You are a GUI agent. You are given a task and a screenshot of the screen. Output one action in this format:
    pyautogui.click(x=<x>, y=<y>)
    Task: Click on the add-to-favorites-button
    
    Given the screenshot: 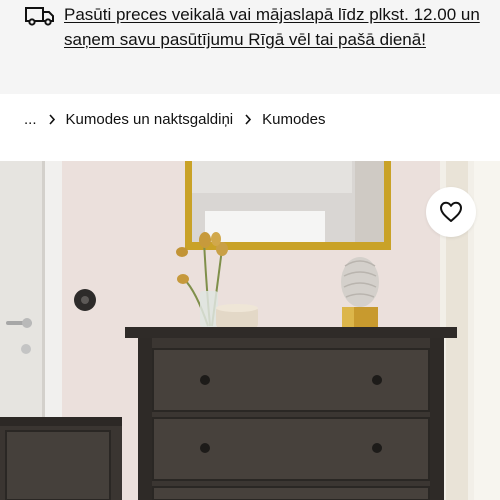 What is the action you would take?
    pyautogui.click(x=451, y=212)
    